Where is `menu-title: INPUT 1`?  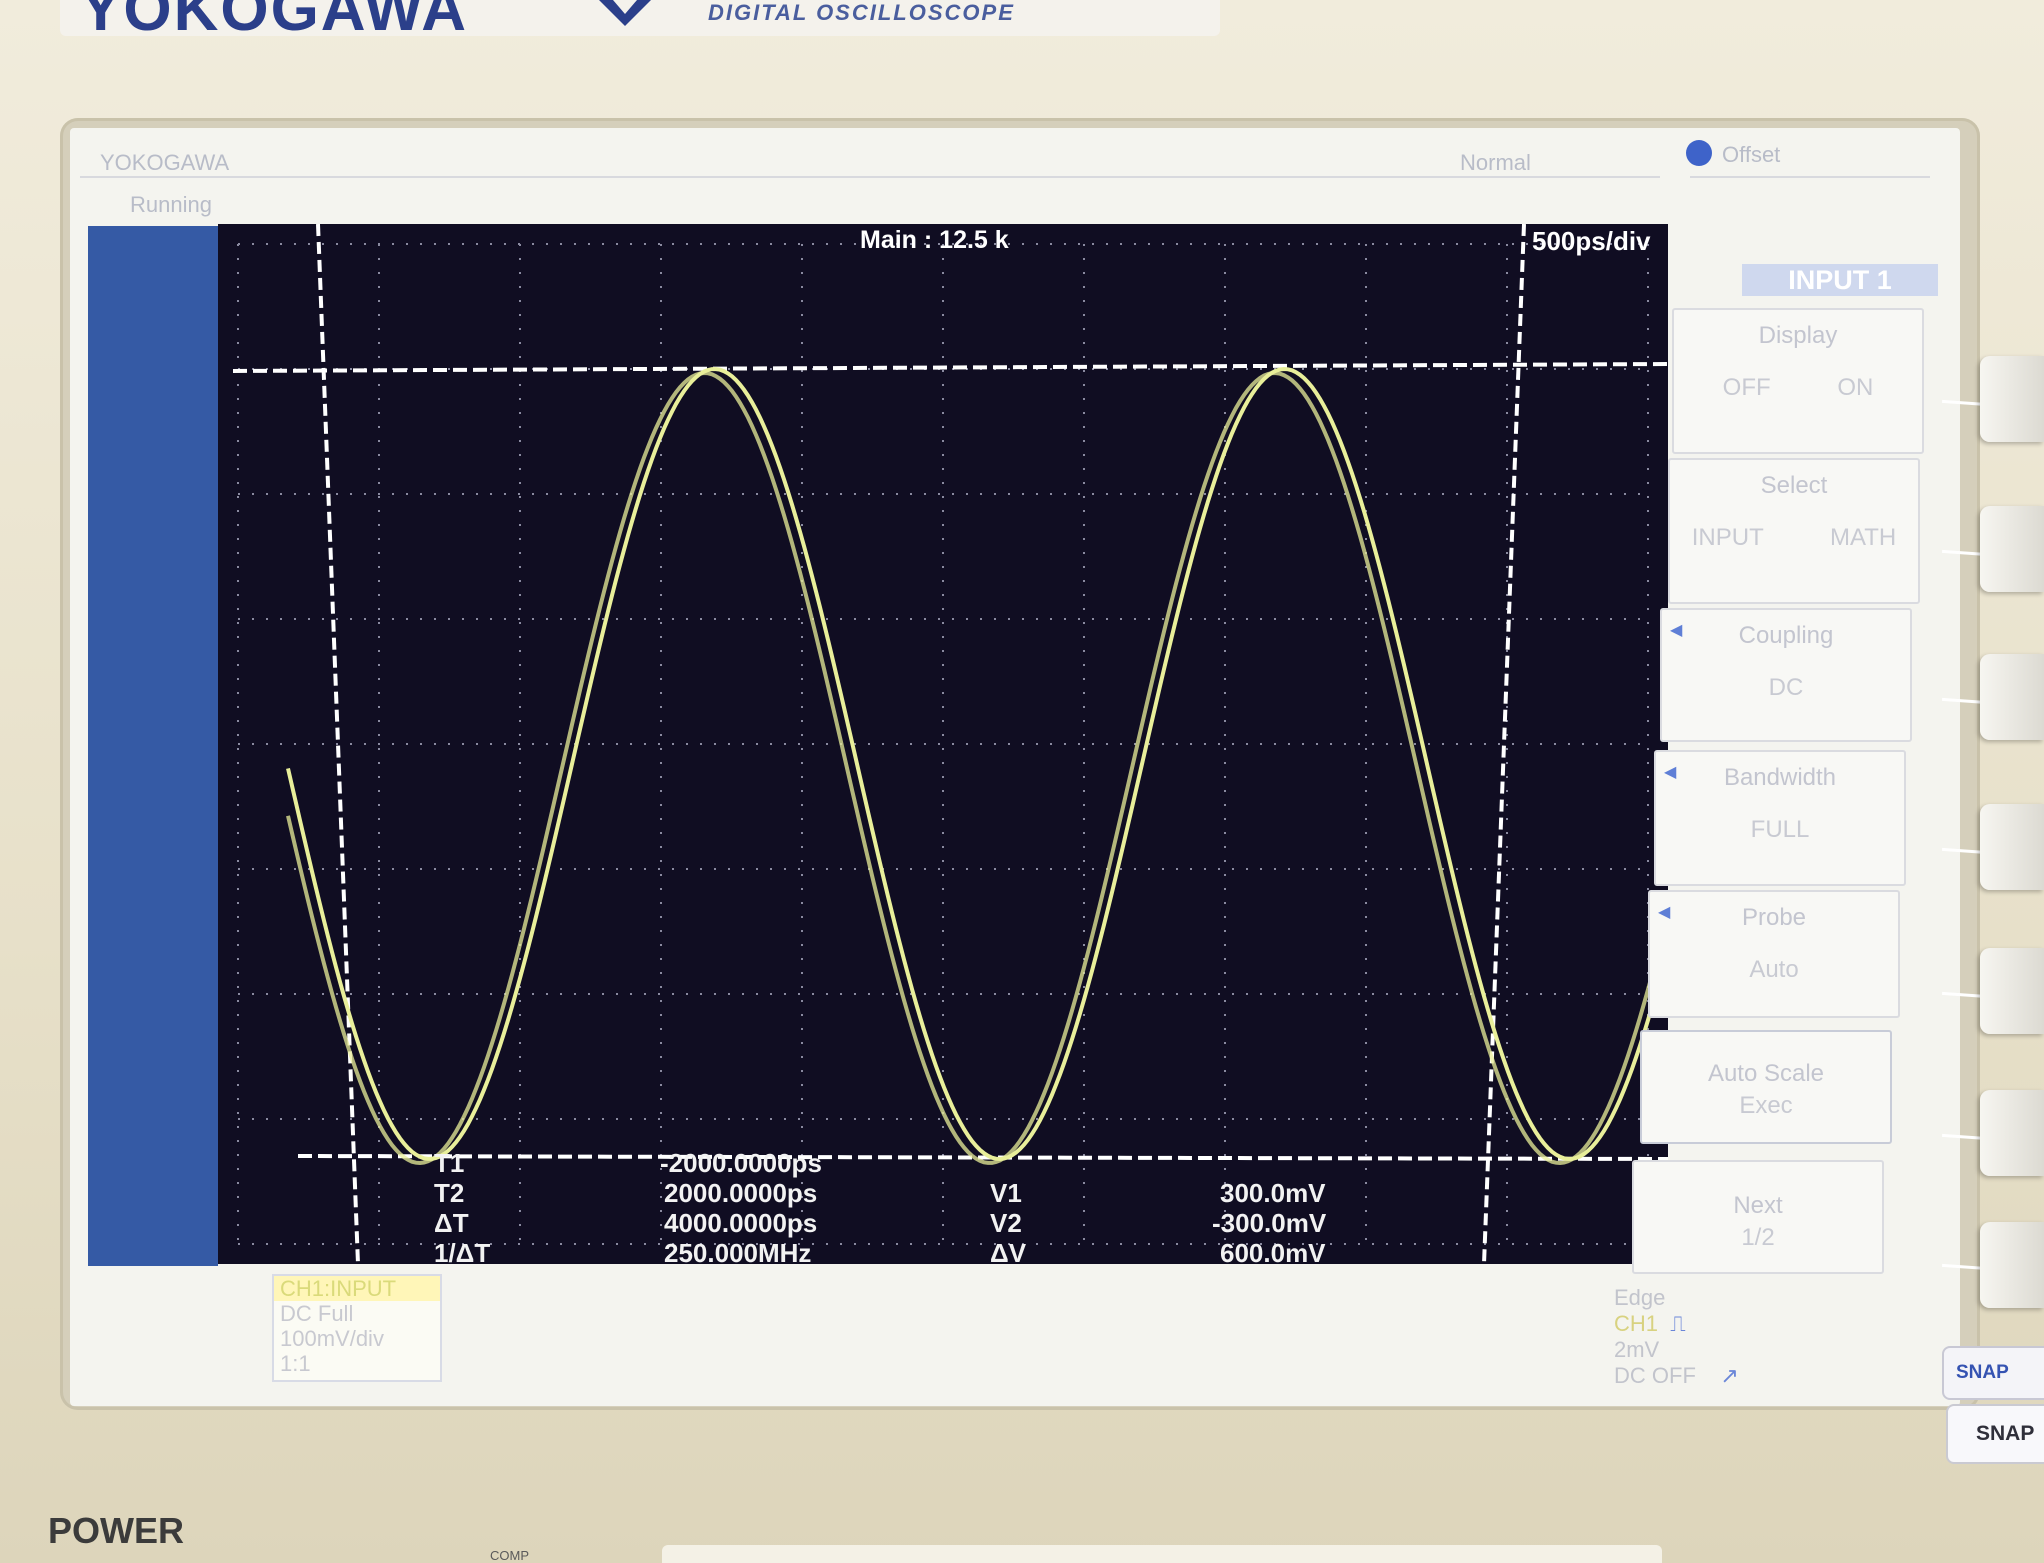
menu-title: INPUT 1 is located at coordinates (1840, 280).